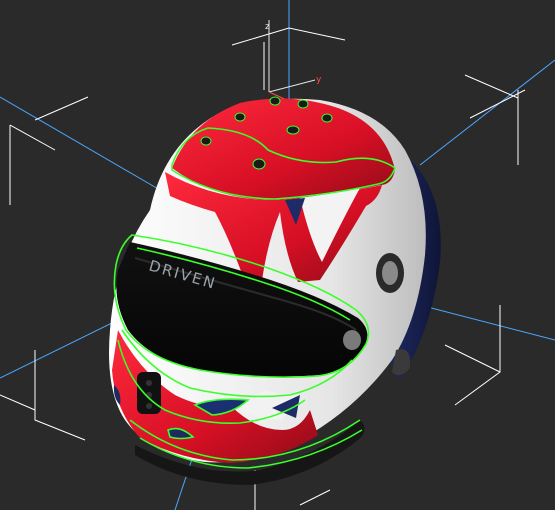  I want to click on gizmo-y-label: y, so click(319, 80).